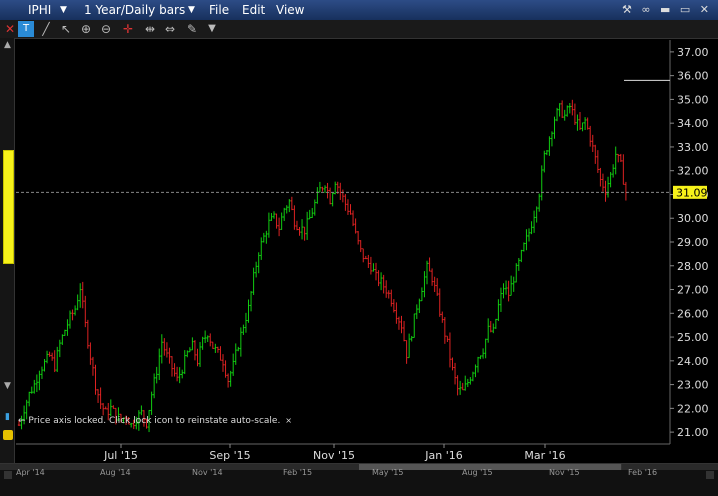 The width and height of the screenshot is (718, 496). What do you see at coordinates (693, 337) in the screenshot?
I see `y-tick-label: 25.00` at bounding box center [693, 337].